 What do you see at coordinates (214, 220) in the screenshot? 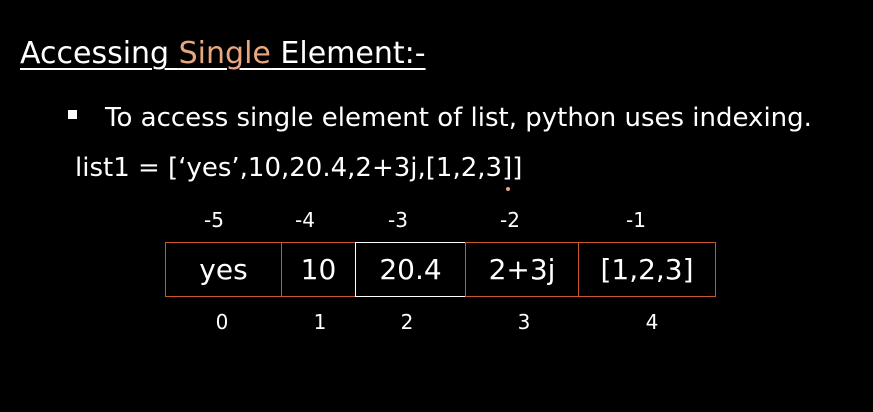
I see `negative-index-label: -5` at bounding box center [214, 220].